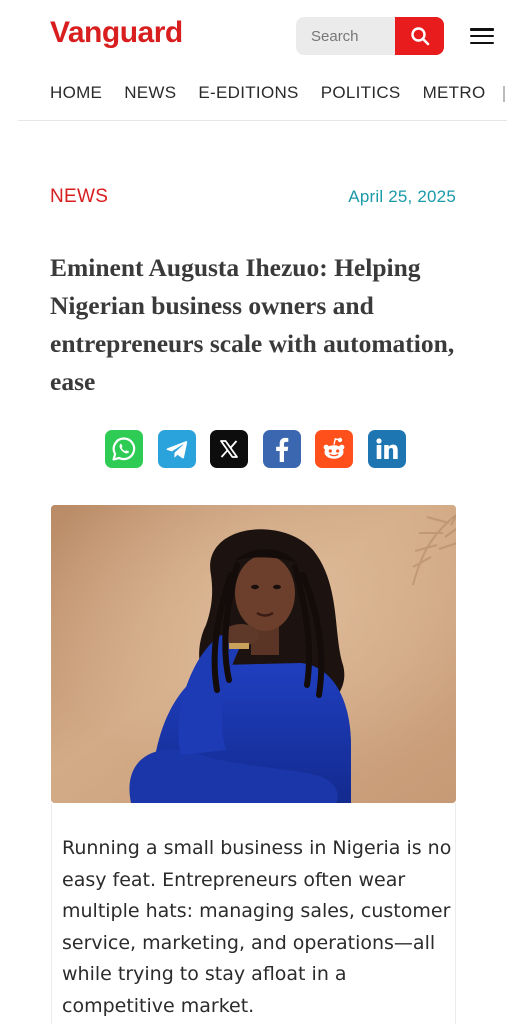 This screenshot has width=507, height=1024. I want to click on nav-item-home: HOME, so click(76, 93).